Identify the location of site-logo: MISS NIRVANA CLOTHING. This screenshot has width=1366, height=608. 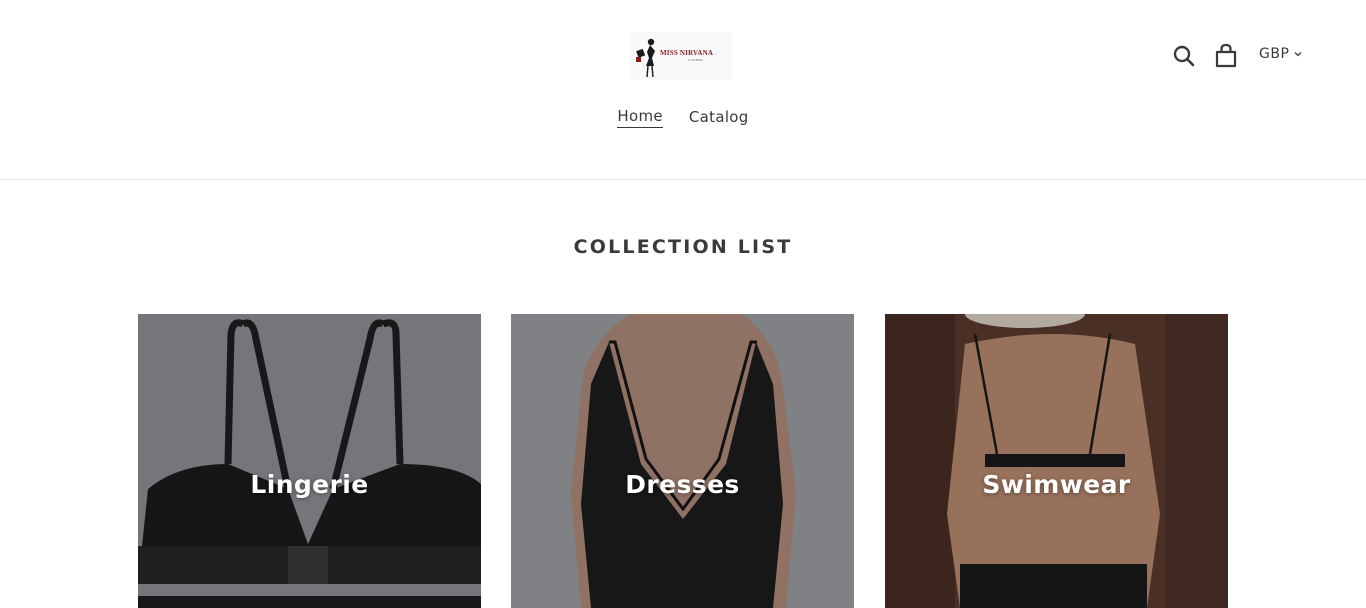
(681, 56).